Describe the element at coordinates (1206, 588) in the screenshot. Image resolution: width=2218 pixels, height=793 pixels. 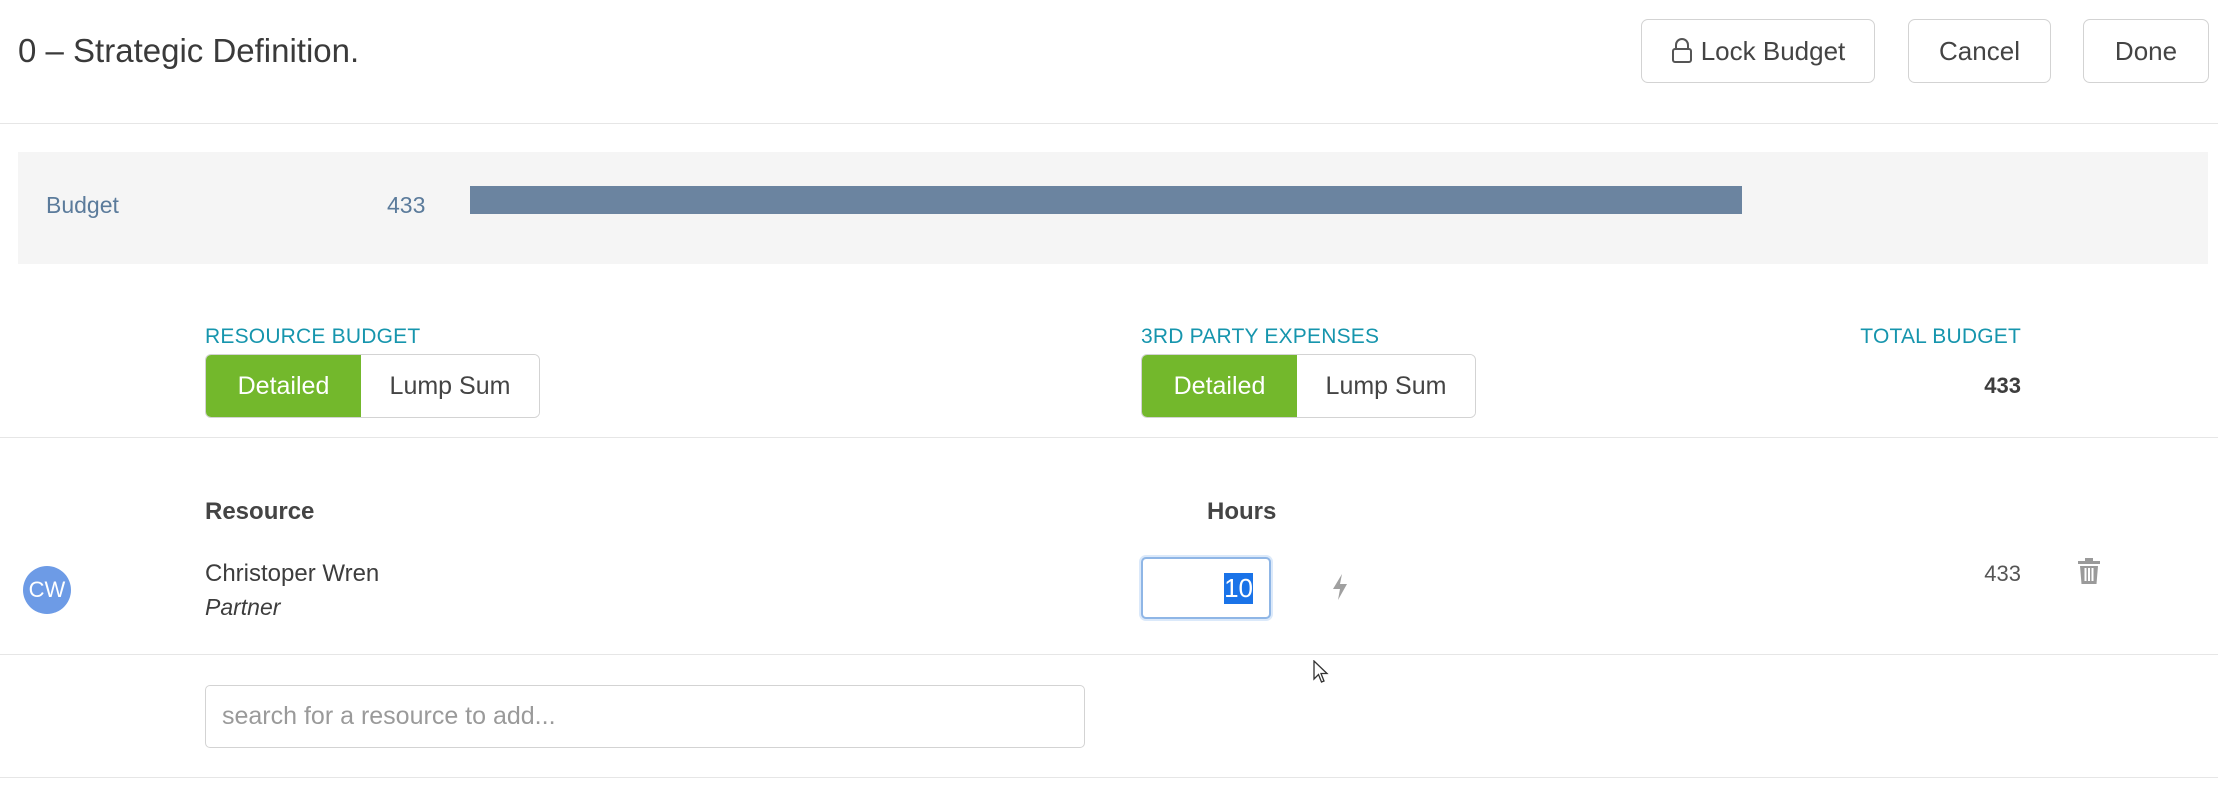
I see `hours-input` at that location.